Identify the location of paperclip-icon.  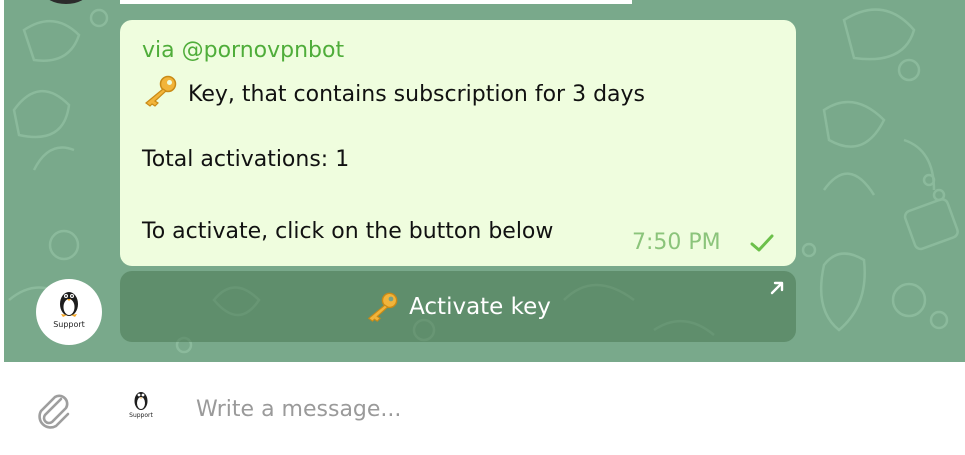
(54, 410).